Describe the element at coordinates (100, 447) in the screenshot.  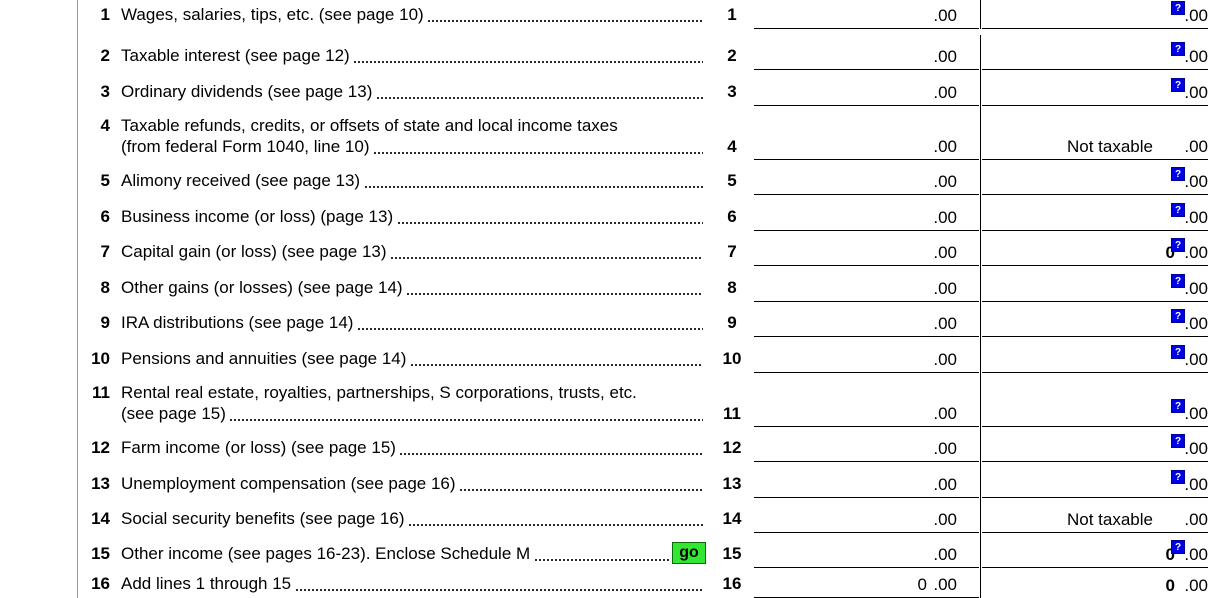
I see `line-number: 12` at that location.